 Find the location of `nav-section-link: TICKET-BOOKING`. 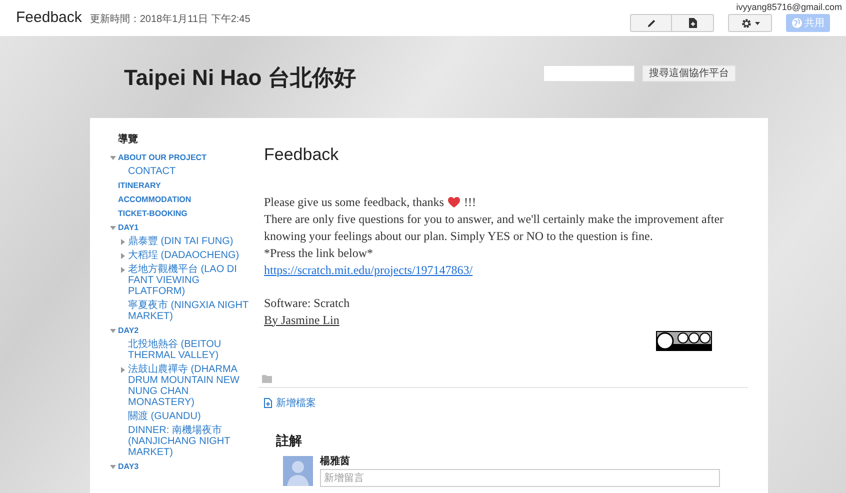

nav-section-link: TICKET-BOOKING is located at coordinates (153, 213).